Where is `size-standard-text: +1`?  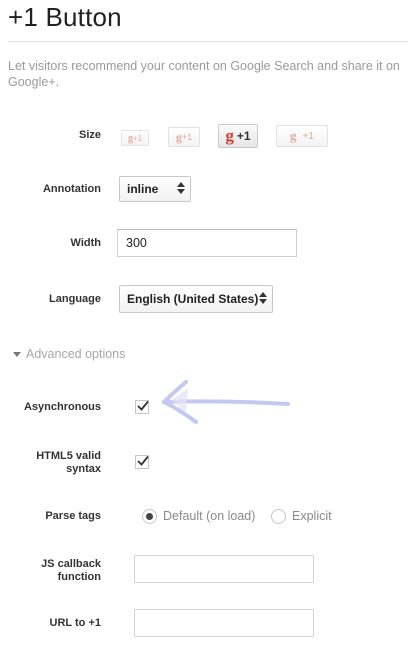 size-standard-text: +1 is located at coordinates (243, 136).